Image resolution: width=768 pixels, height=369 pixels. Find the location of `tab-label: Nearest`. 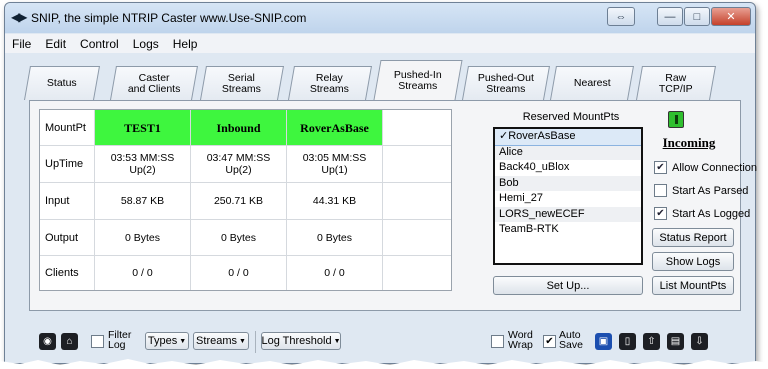

tab-label: Nearest is located at coordinates (592, 83).